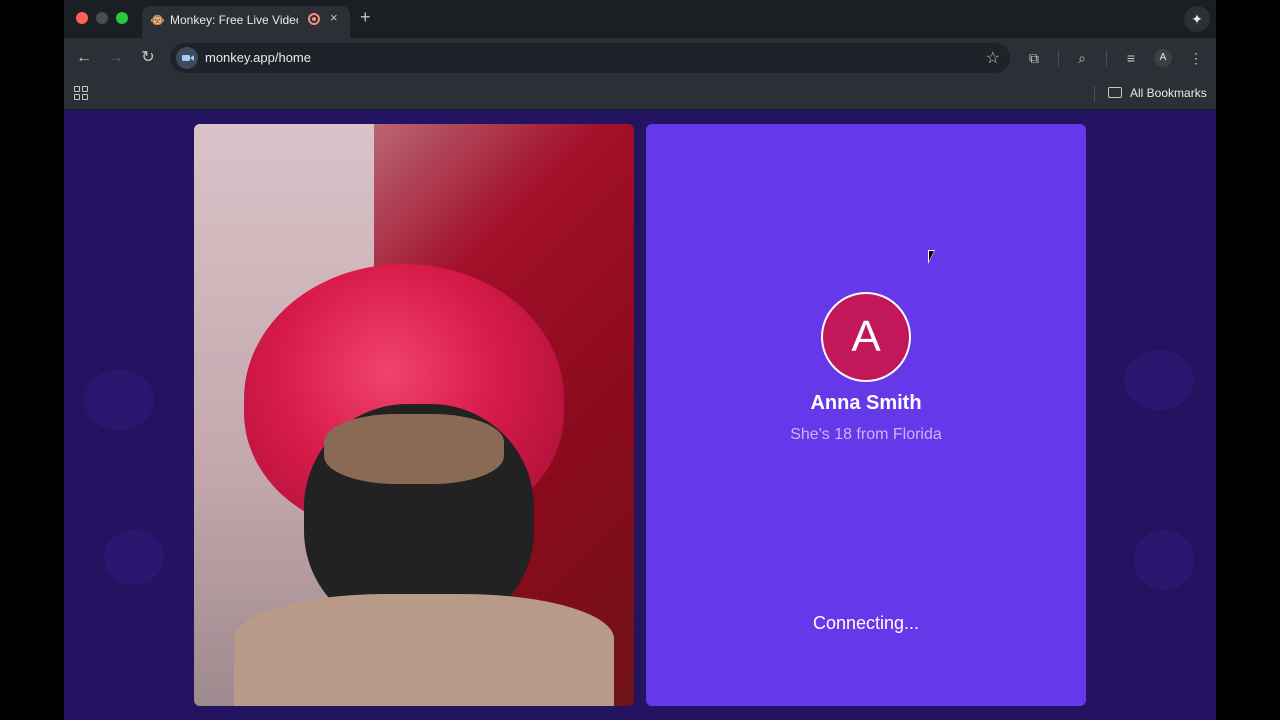  What do you see at coordinates (590, 58) in the screenshot?
I see `address-bar: monkey.app/home ☆` at bounding box center [590, 58].